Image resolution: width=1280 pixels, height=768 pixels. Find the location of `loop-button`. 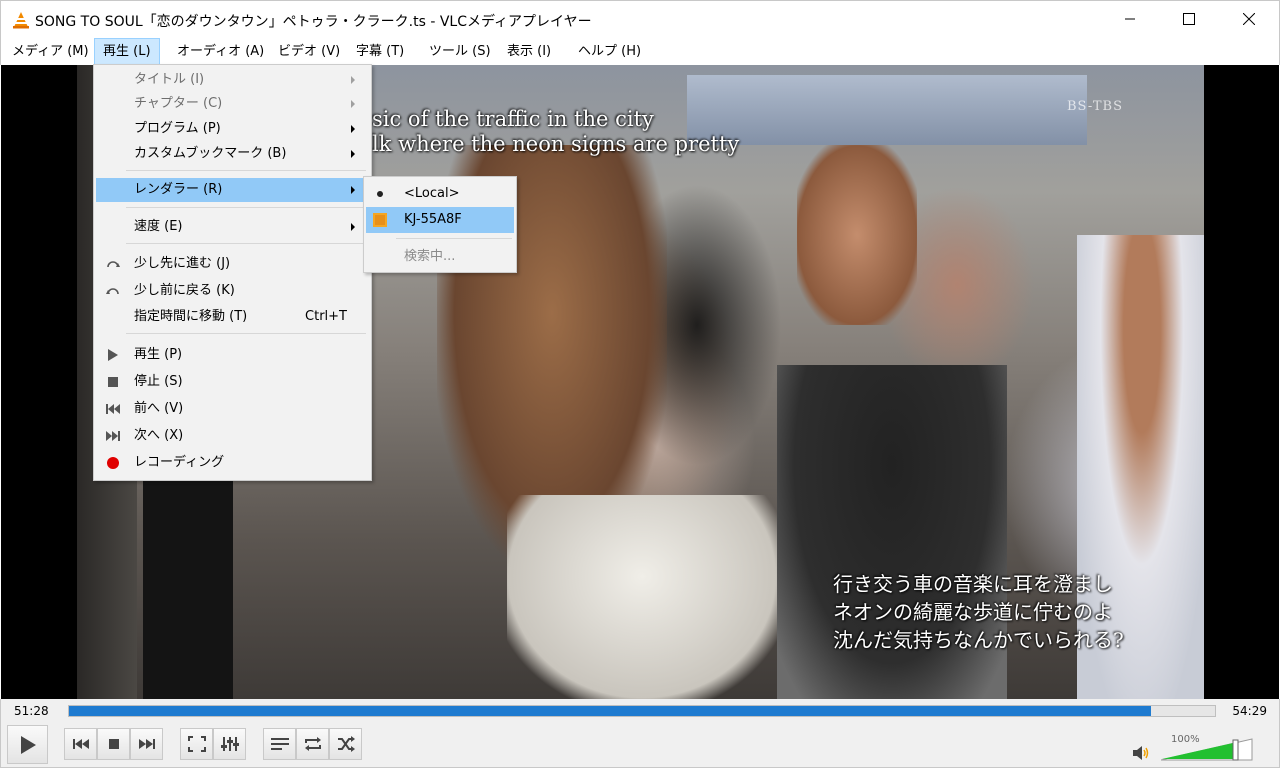

loop-button is located at coordinates (312, 744).